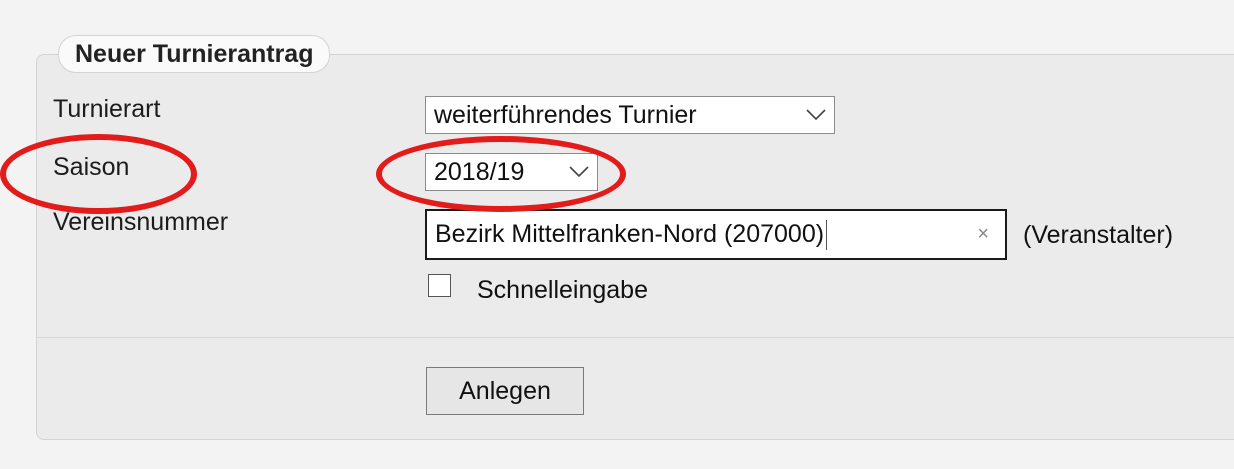  I want to click on saison-select: 2018/19, so click(511, 172).